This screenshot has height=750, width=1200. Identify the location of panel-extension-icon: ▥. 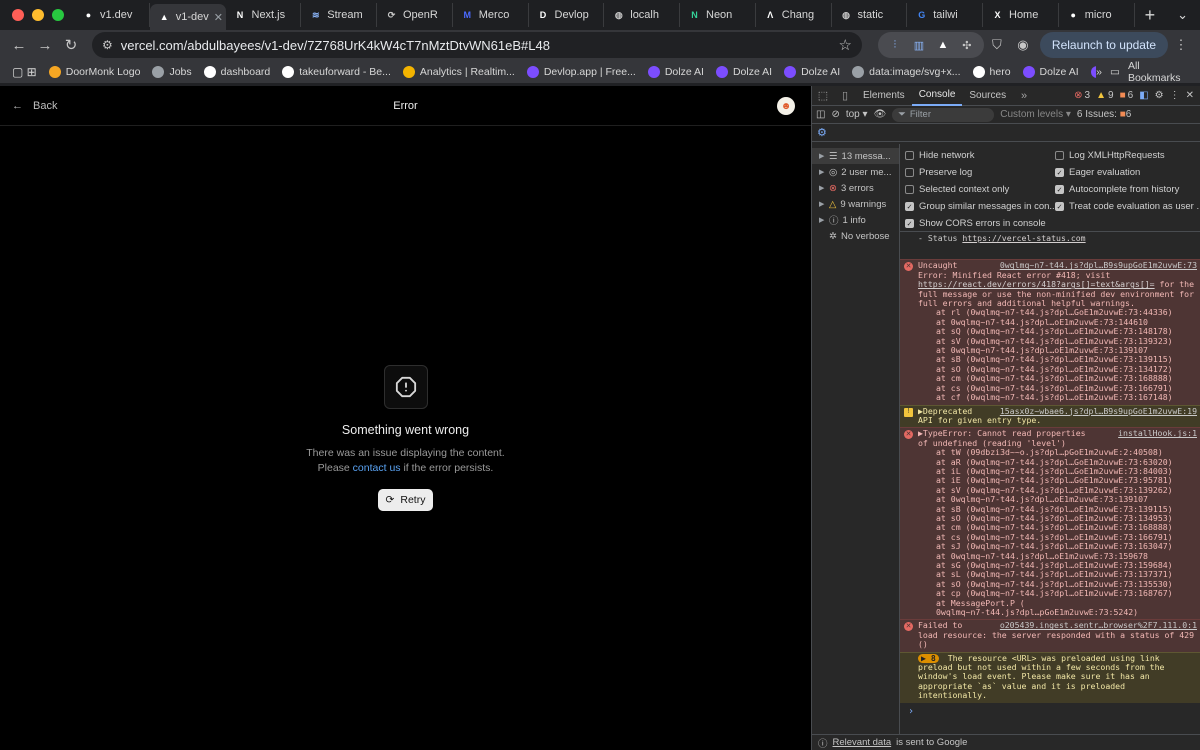
(919, 45).